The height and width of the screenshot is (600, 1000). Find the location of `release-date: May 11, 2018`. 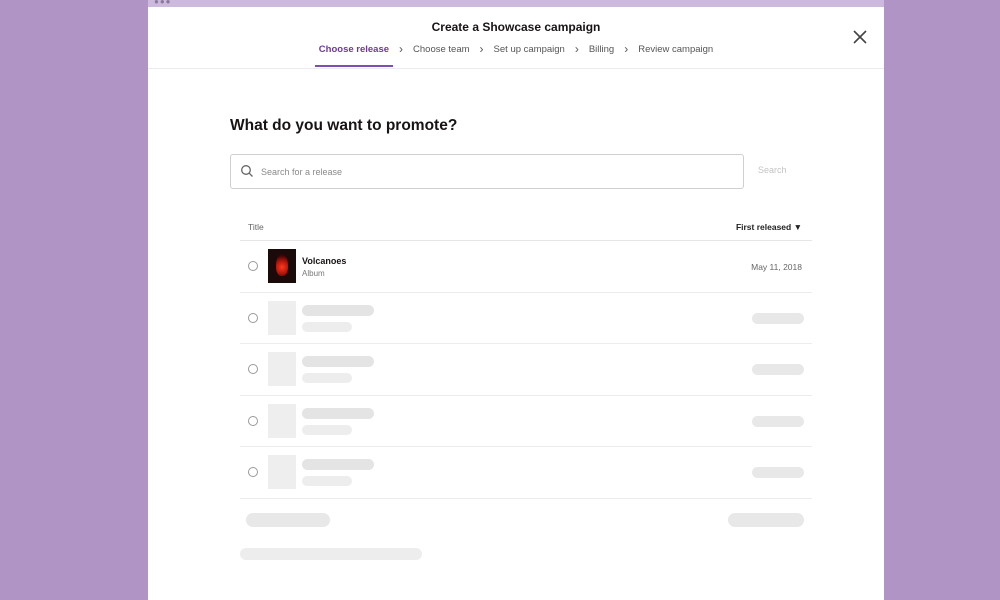

release-date: May 11, 2018 is located at coordinates (776, 267).